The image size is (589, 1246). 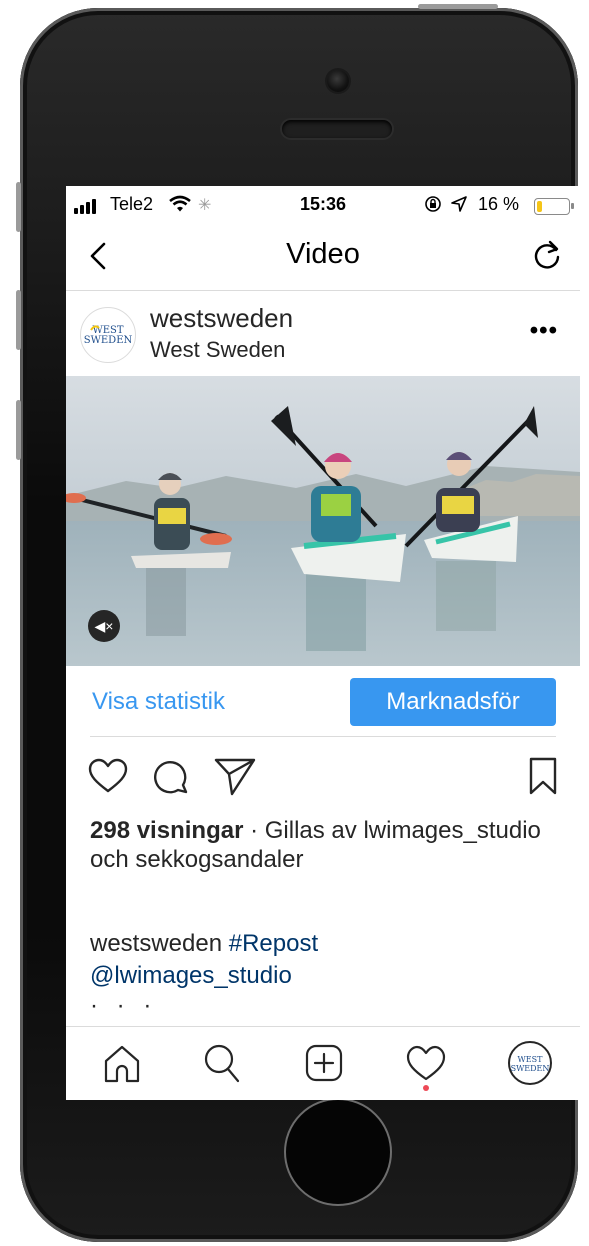 What do you see at coordinates (273, 943) in the screenshot?
I see `caption-hashtag: #Repost` at bounding box center [273, 943].